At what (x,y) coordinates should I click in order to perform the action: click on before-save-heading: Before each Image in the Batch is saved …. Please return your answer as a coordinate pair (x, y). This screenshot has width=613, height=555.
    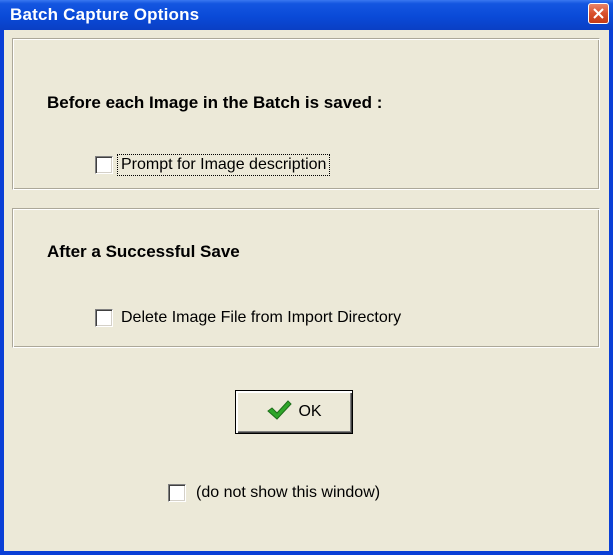
    Looking at the image, I should click on (215, 102).